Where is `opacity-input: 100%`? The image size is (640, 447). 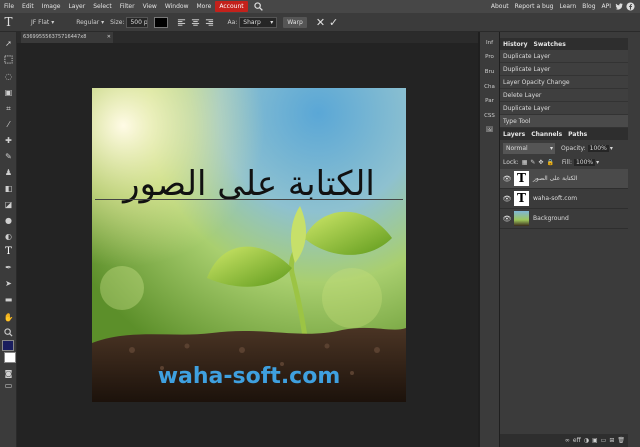
opacity-input: 100% is located at coordinates (598, 148).